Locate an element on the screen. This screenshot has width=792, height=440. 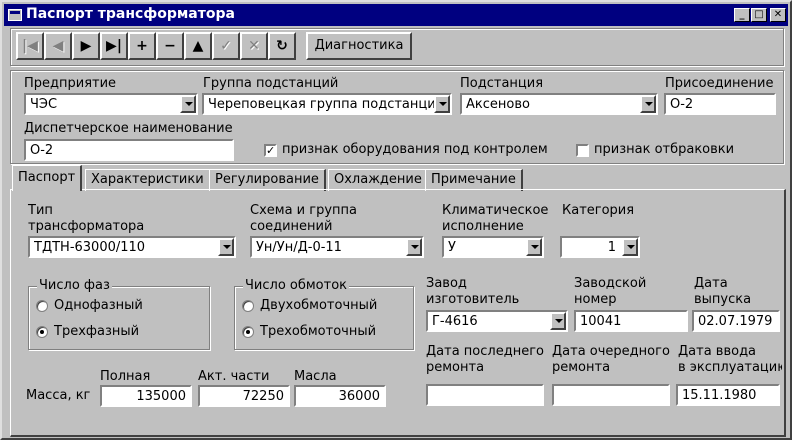
close-button: ✕ is located at coordinates (778, 15).